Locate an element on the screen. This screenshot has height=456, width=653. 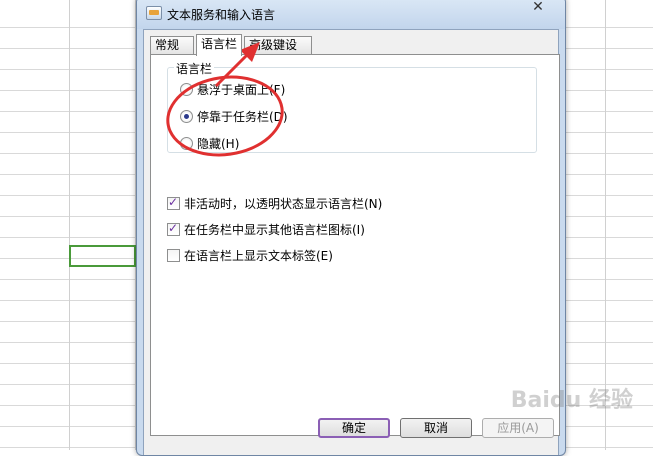
radio-label: 悬浮于桌面上(F) is located at coordinates (241, 89).